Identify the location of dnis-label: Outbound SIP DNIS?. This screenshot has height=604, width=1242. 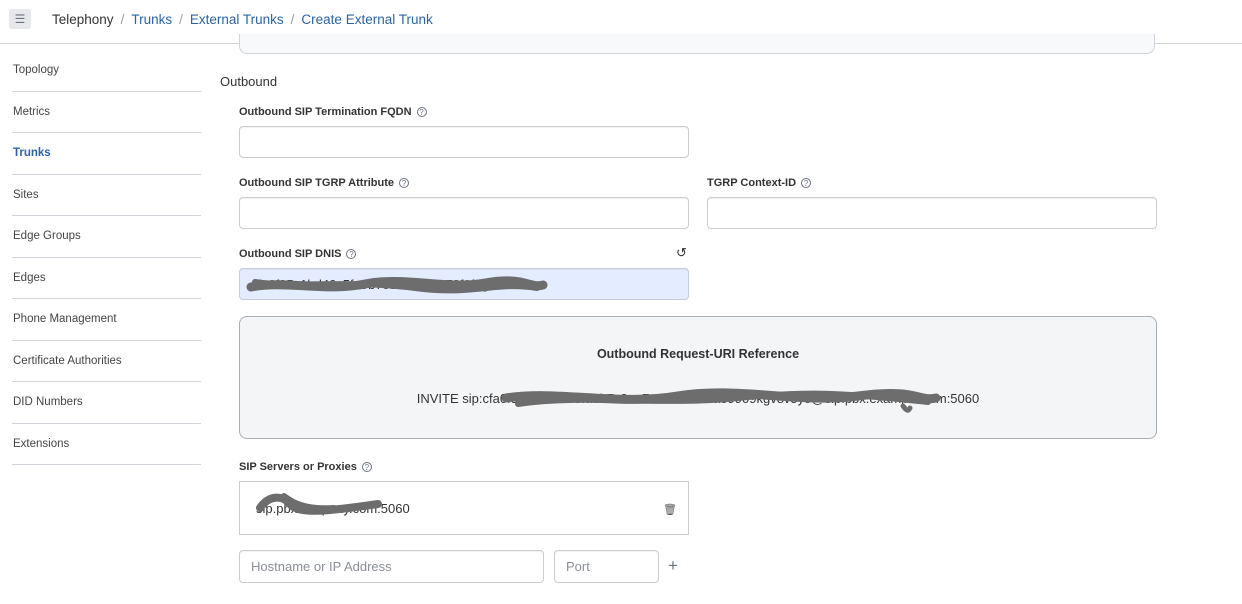
(298, 254).